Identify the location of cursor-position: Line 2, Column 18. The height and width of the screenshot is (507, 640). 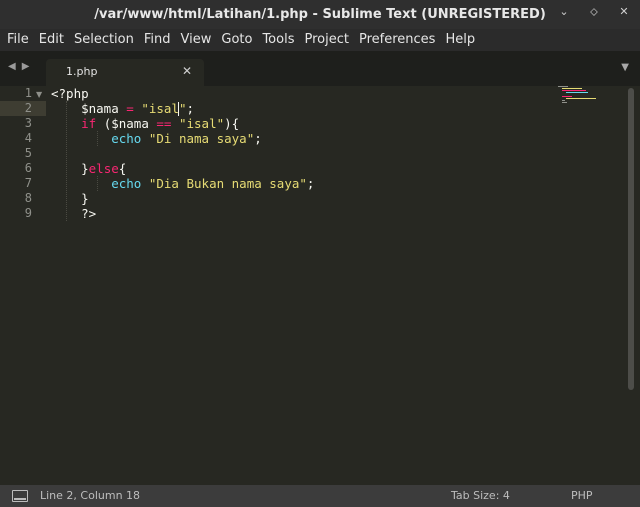
(90, 495).